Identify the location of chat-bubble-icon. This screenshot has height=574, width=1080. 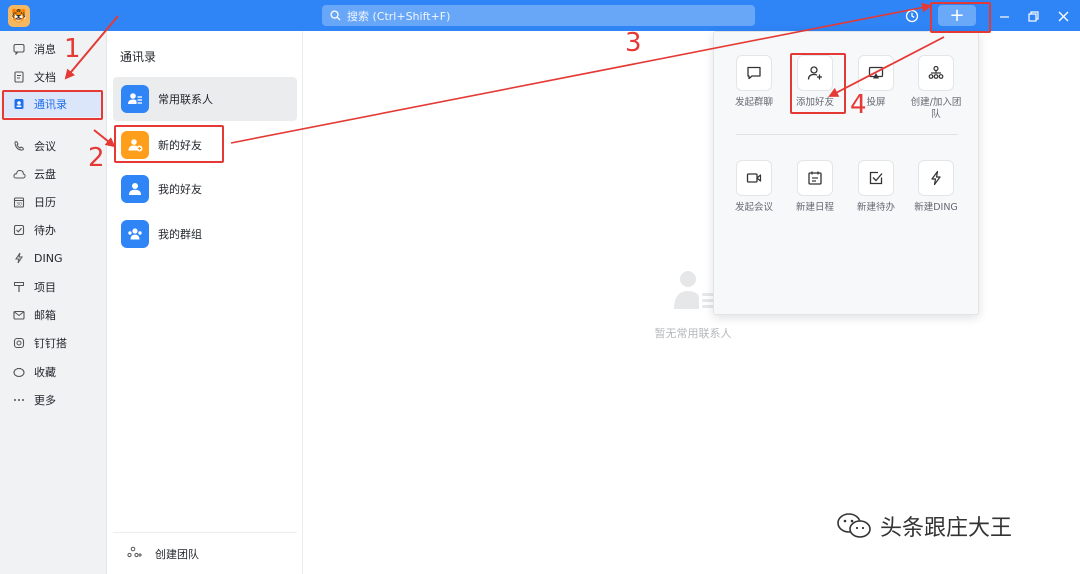
(754, 73).